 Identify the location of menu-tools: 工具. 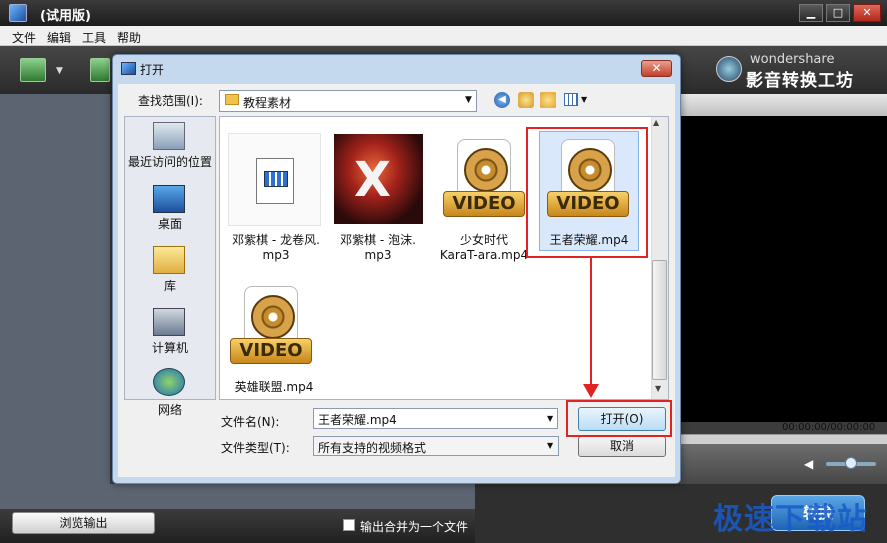
(94, 37).